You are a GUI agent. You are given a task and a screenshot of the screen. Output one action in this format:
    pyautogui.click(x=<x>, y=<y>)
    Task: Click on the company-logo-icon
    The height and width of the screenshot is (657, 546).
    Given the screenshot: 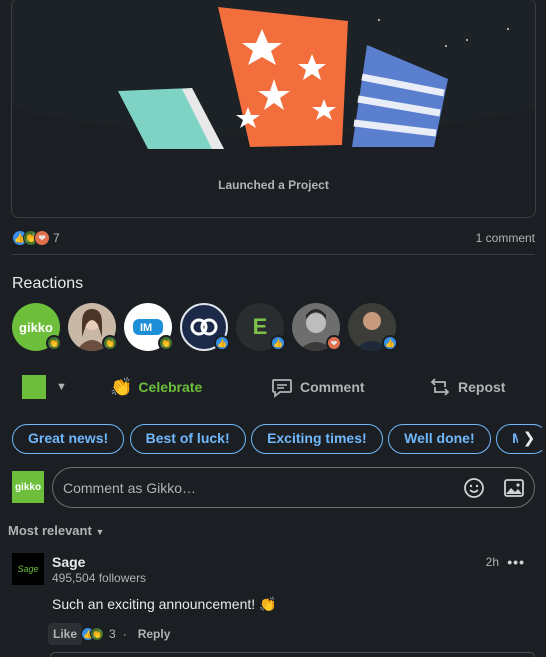 What is the action you would take?
    pyautogui.click(x=34, y=387)
    